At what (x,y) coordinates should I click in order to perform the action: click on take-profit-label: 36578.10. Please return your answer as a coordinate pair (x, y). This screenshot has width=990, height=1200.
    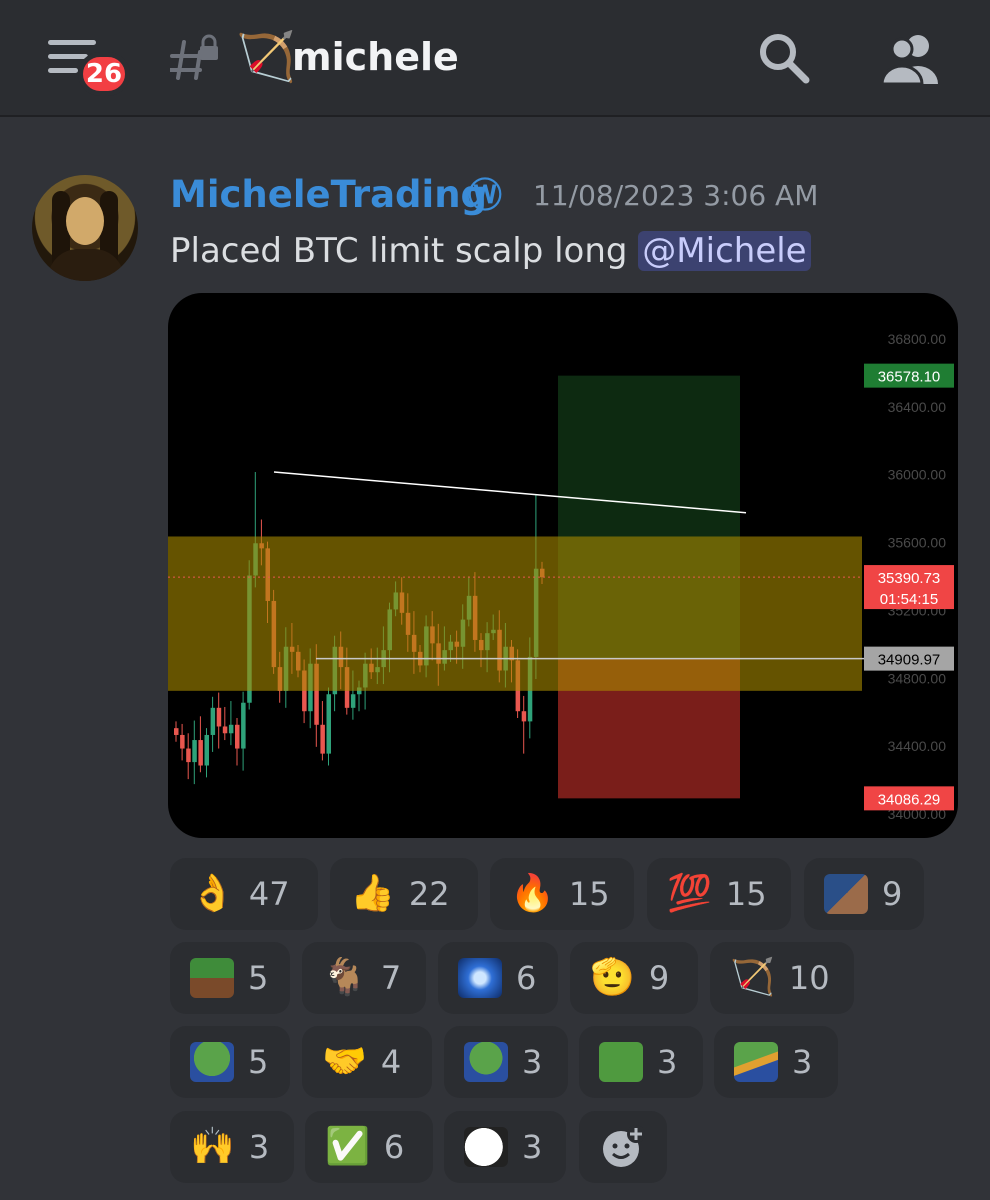
    Looking at the image, I should click on (909, 377).